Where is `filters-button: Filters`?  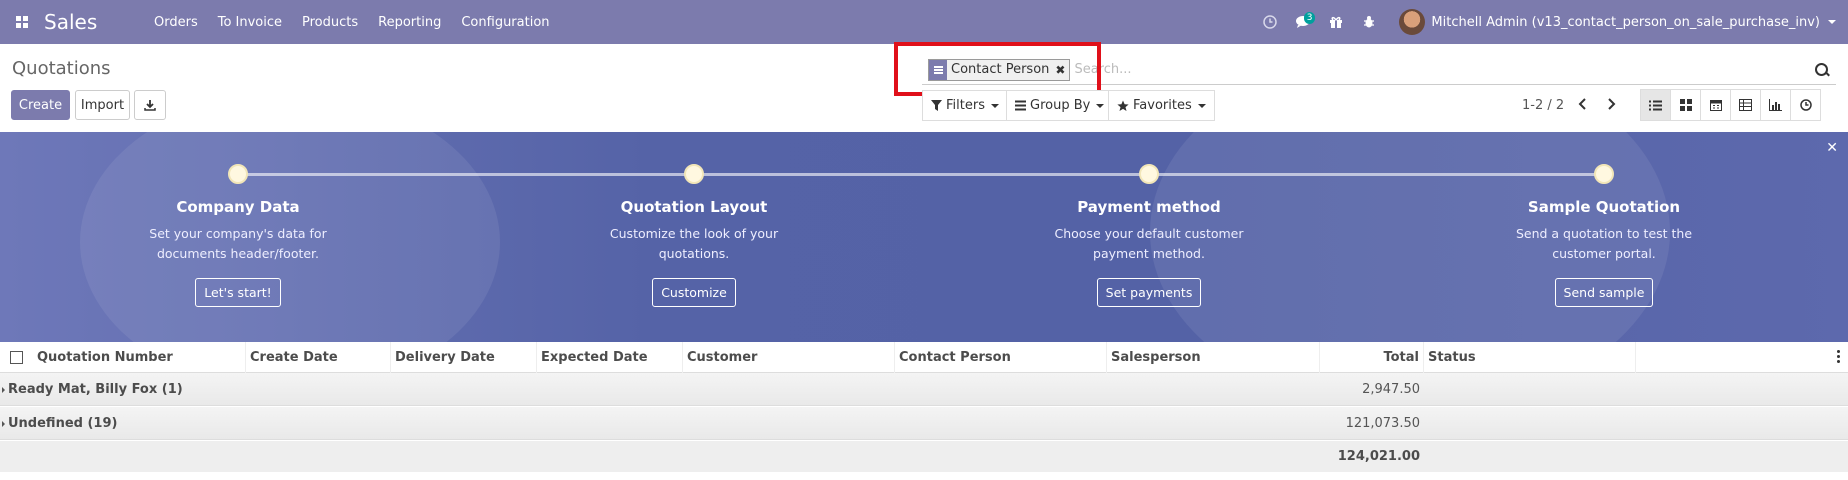 filters-button: Filters is located at coordinates (965, 105).